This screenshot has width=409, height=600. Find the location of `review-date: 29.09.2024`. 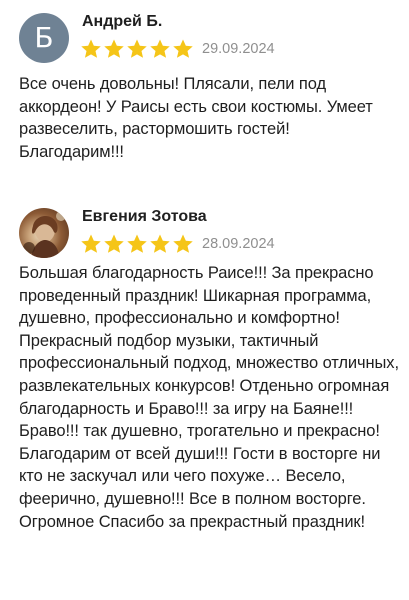

review-date: 29.09.2024 is located at coordinates (238, 49).